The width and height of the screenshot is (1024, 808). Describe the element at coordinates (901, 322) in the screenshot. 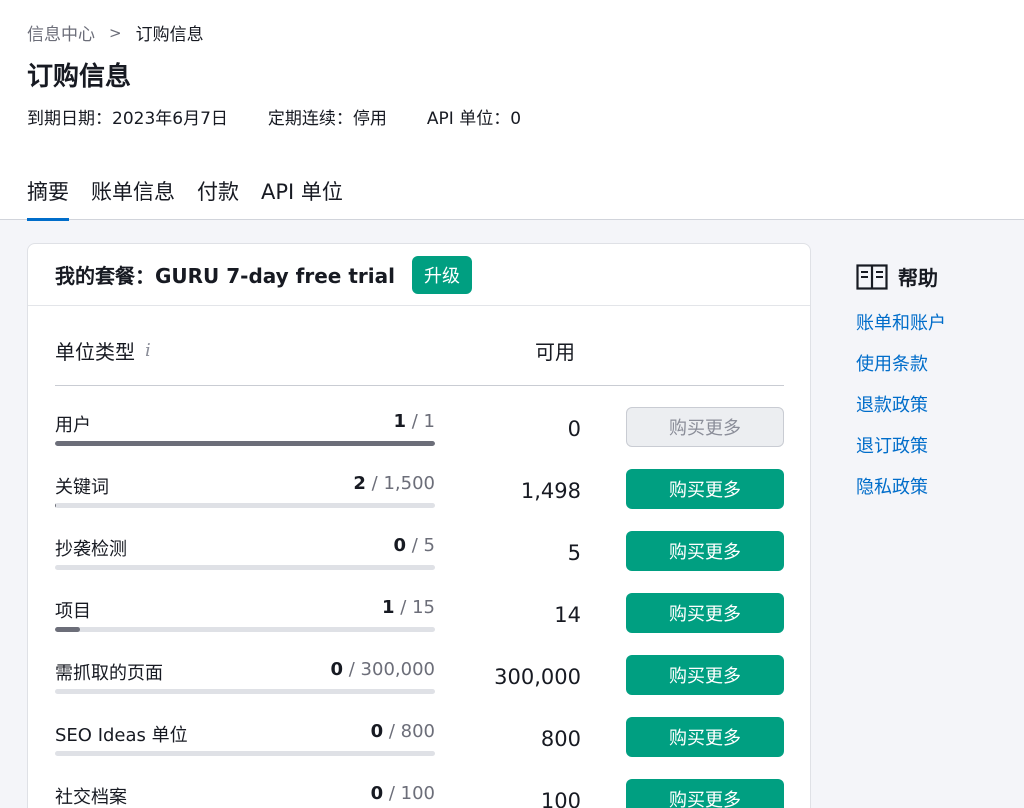

I see `help-link-billing-account: 账单和账户` at that location.